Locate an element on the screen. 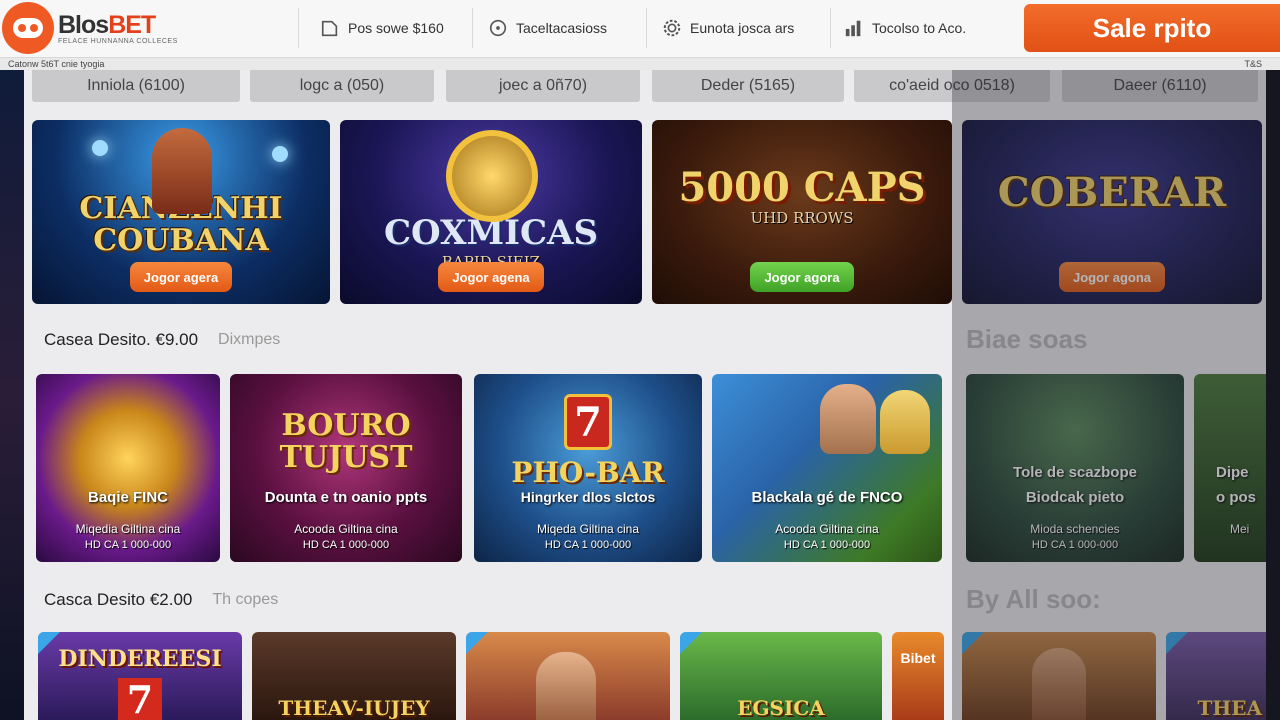  nav-item-deposit: Pos sowe $160 is located at coordinates (382, 28).